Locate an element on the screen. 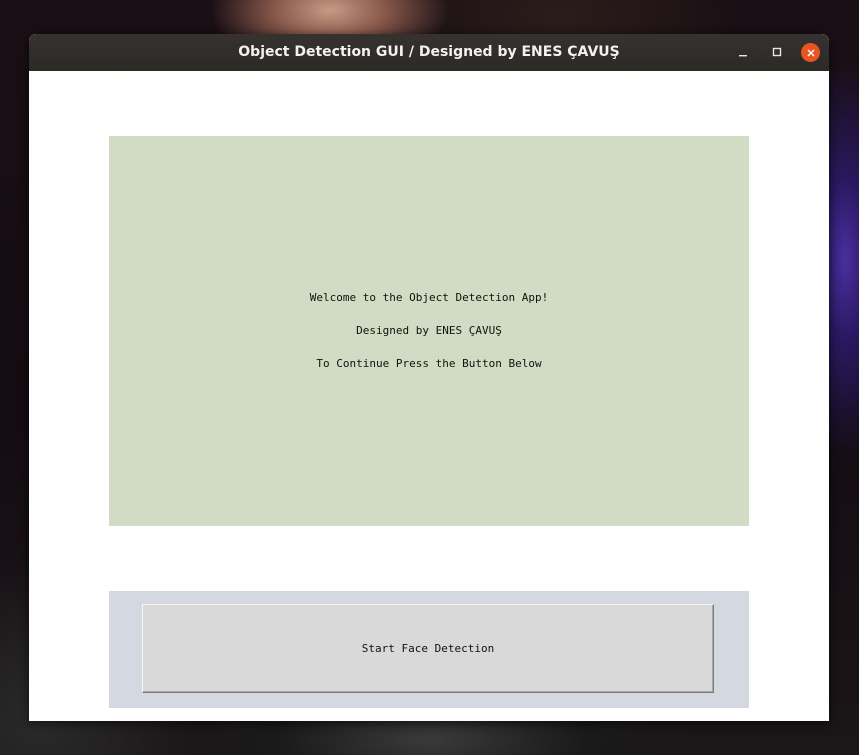 The height and width of the screenshot is (755, 859). start-face-detection-button: Start Face Detection is located at coordinates (428, 648).